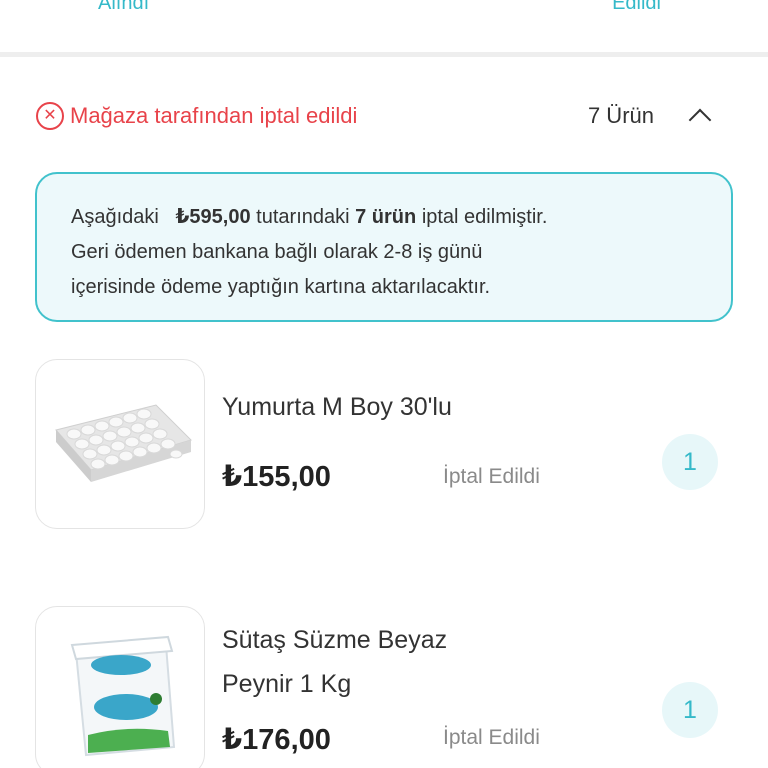 This screenshot has height=768, width=768. I want to click on progress-step-cancelled: Edildi, so click(636, 7).